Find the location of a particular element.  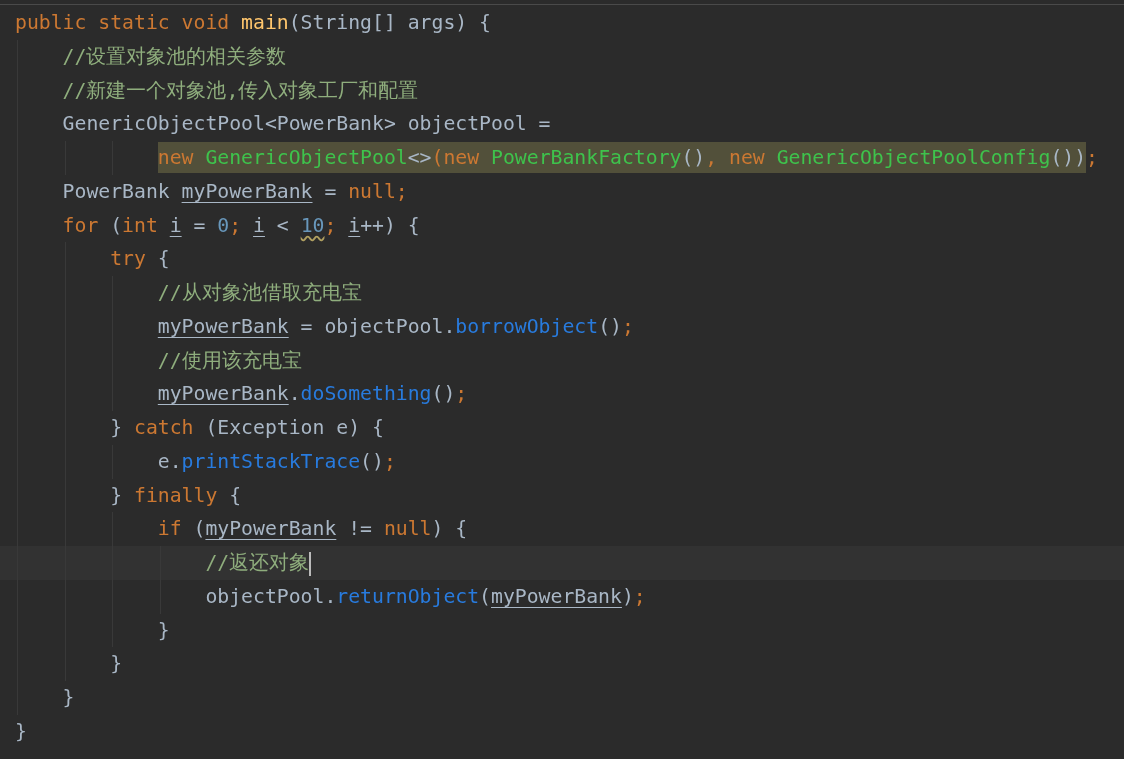

code-line: public static void main(String[] args) { is located at coordinates (253, 22).